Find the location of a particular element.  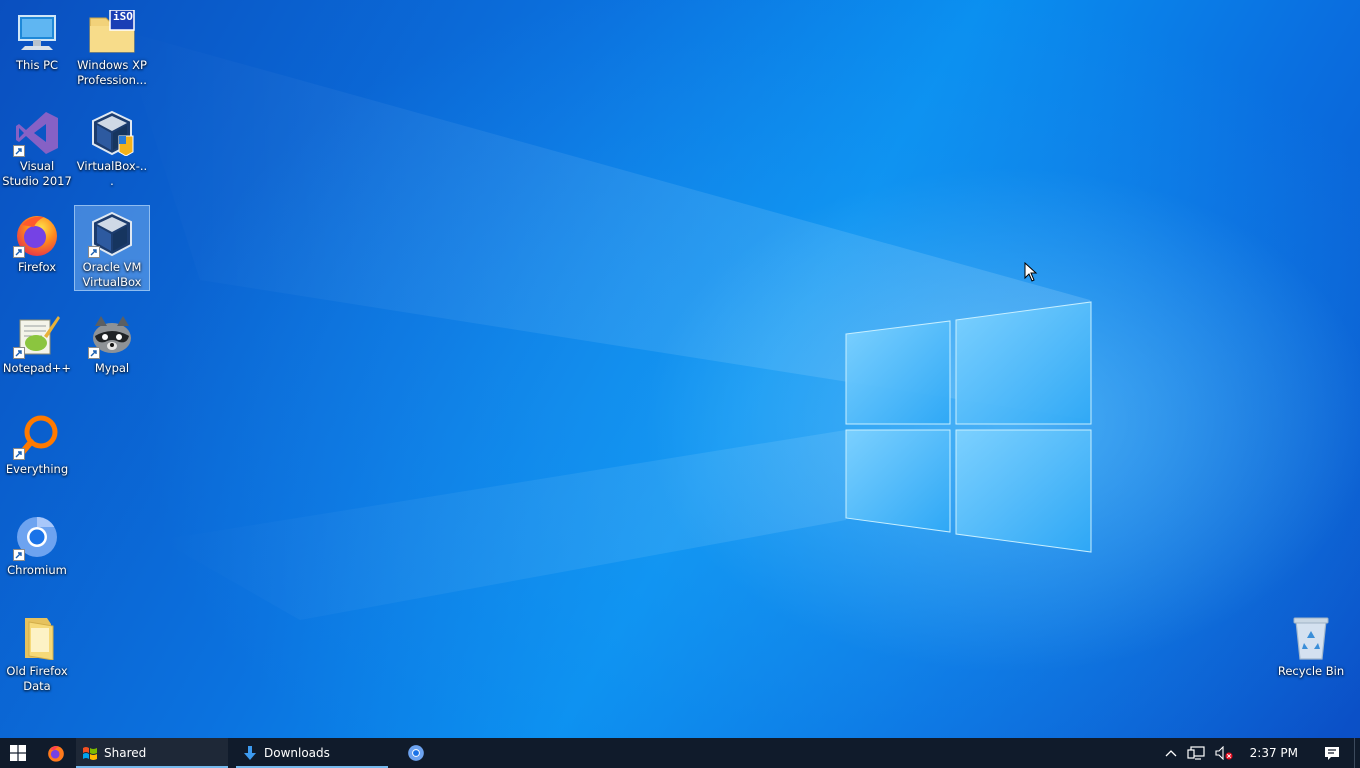

start-button is located at coordinates (18, 753).